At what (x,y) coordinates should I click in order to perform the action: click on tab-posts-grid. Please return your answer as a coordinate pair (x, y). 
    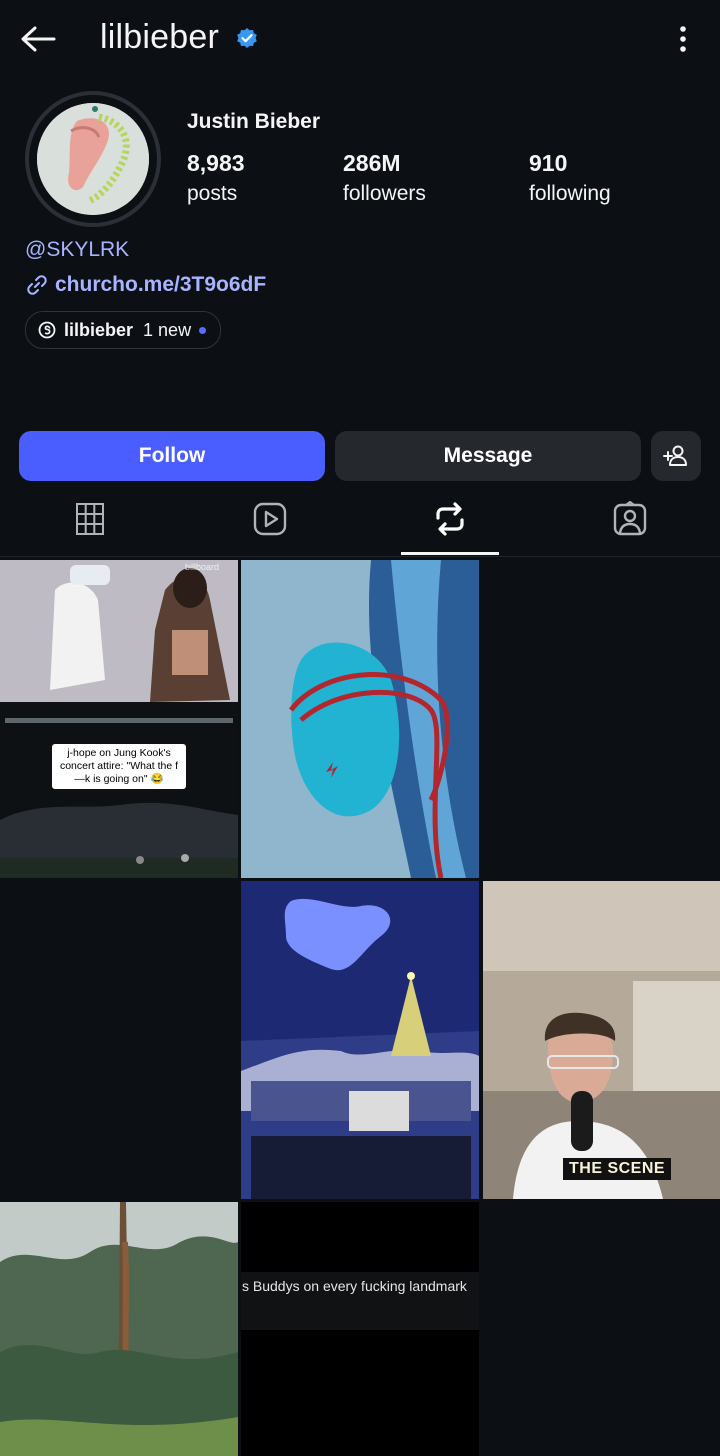
    Looking at the image, I should click on (90, 519).